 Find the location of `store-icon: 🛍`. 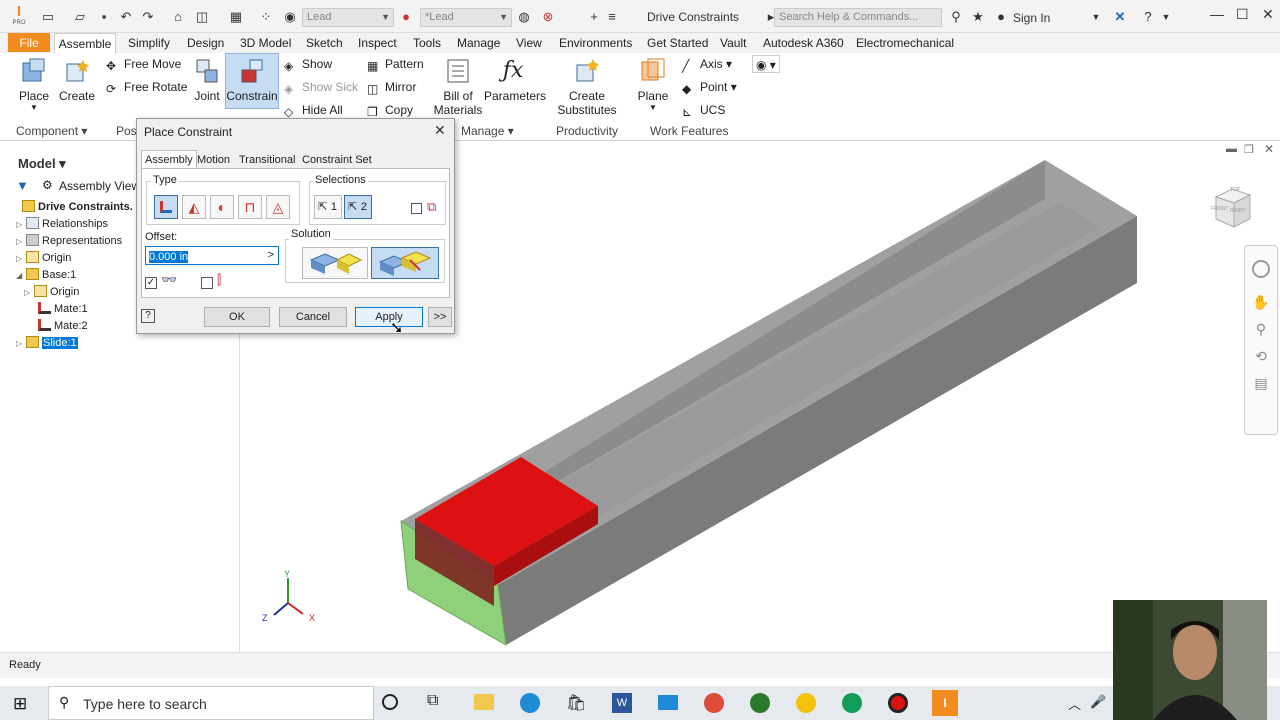

store-icon: 🛍 is located at coordinates (576, 703).